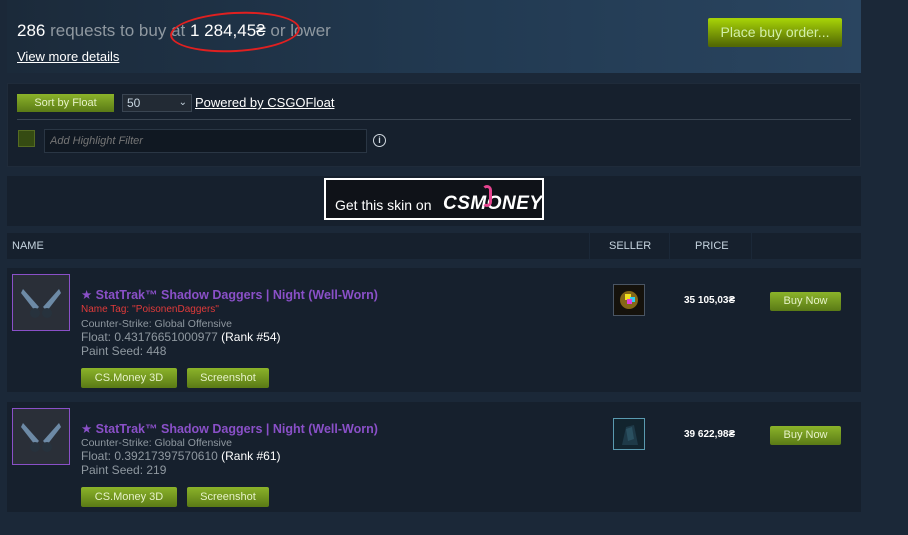 The height and width of the screenshot is (535, 908). I want to click on item-float: Float: 0.39217397570610 (Rank #61), so click(181, 456).